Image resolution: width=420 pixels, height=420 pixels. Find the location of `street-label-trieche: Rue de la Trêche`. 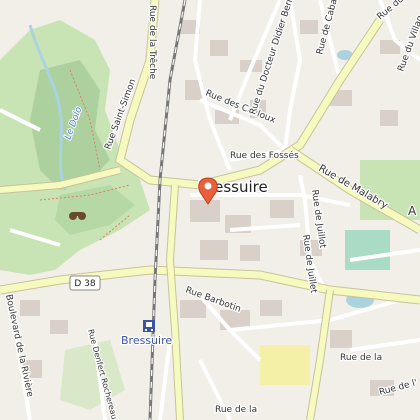

street-label-trieche: Rue de la Trêche is located at coordinates (152, 42).